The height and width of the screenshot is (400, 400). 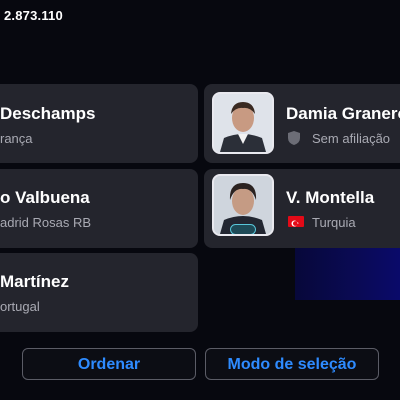 I want to click on coins-balance: 2.873.110, so click(x=33, y=15).